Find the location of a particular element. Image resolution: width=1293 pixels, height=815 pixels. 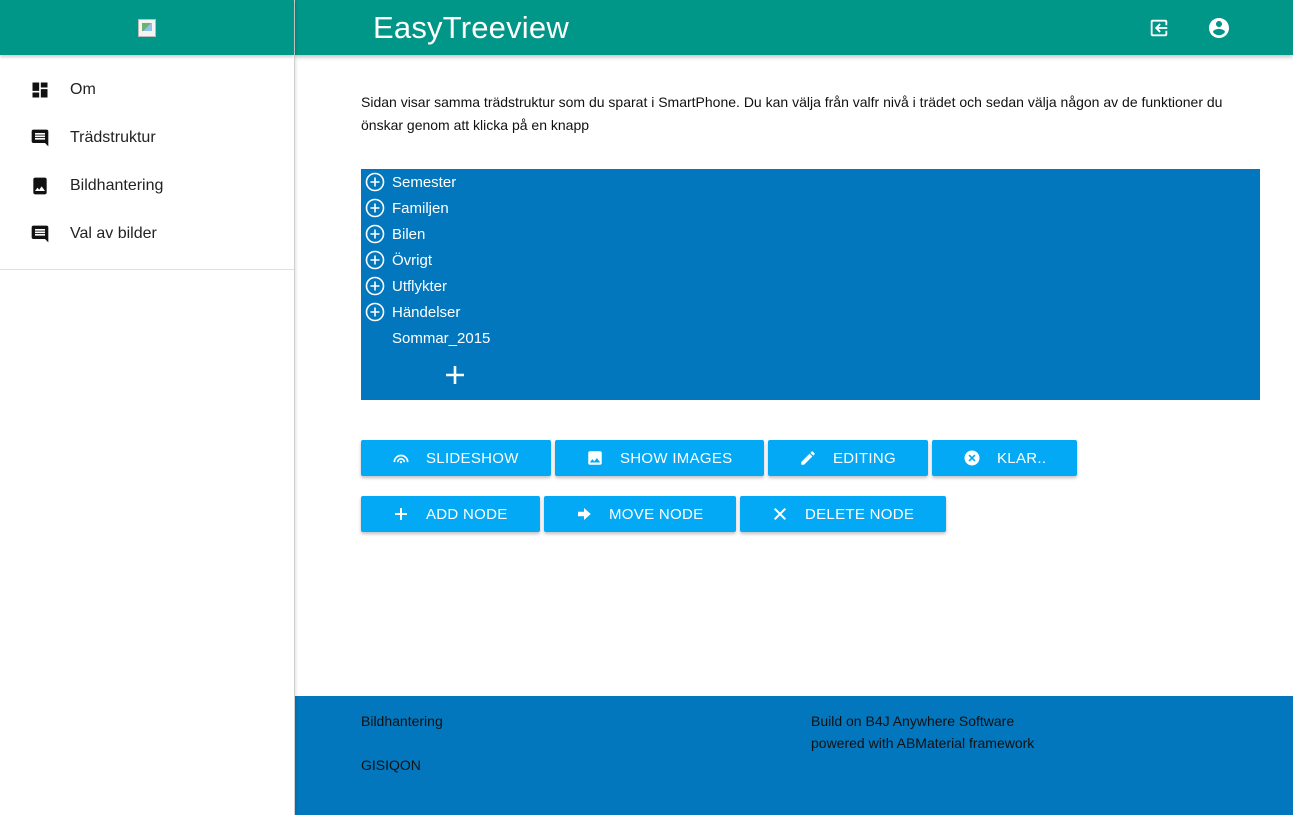

action-buttons-row-2: ADD NODE MOVE NODE DELETE NODE is located at coordinates (655, 514).